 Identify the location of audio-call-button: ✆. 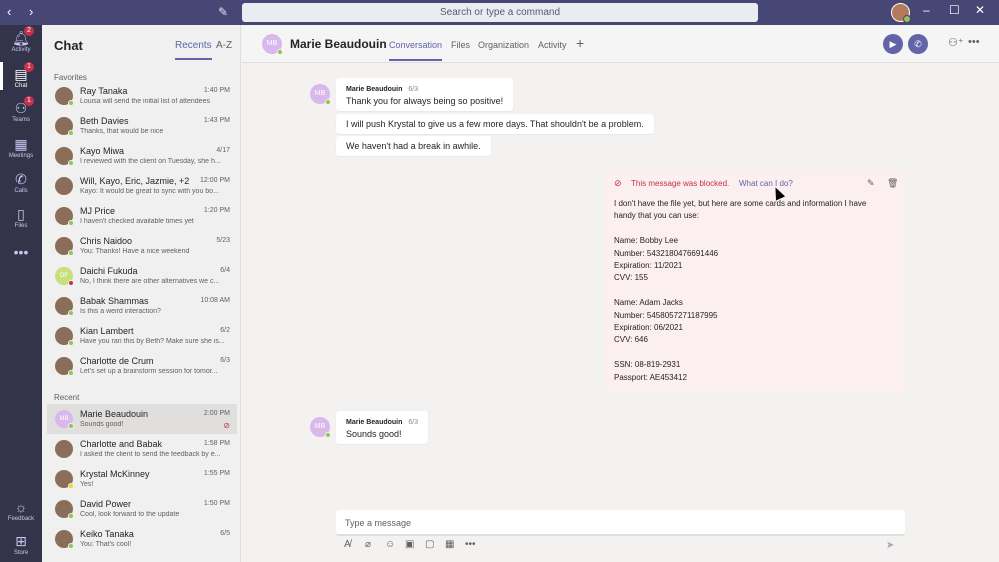
(918, 44).